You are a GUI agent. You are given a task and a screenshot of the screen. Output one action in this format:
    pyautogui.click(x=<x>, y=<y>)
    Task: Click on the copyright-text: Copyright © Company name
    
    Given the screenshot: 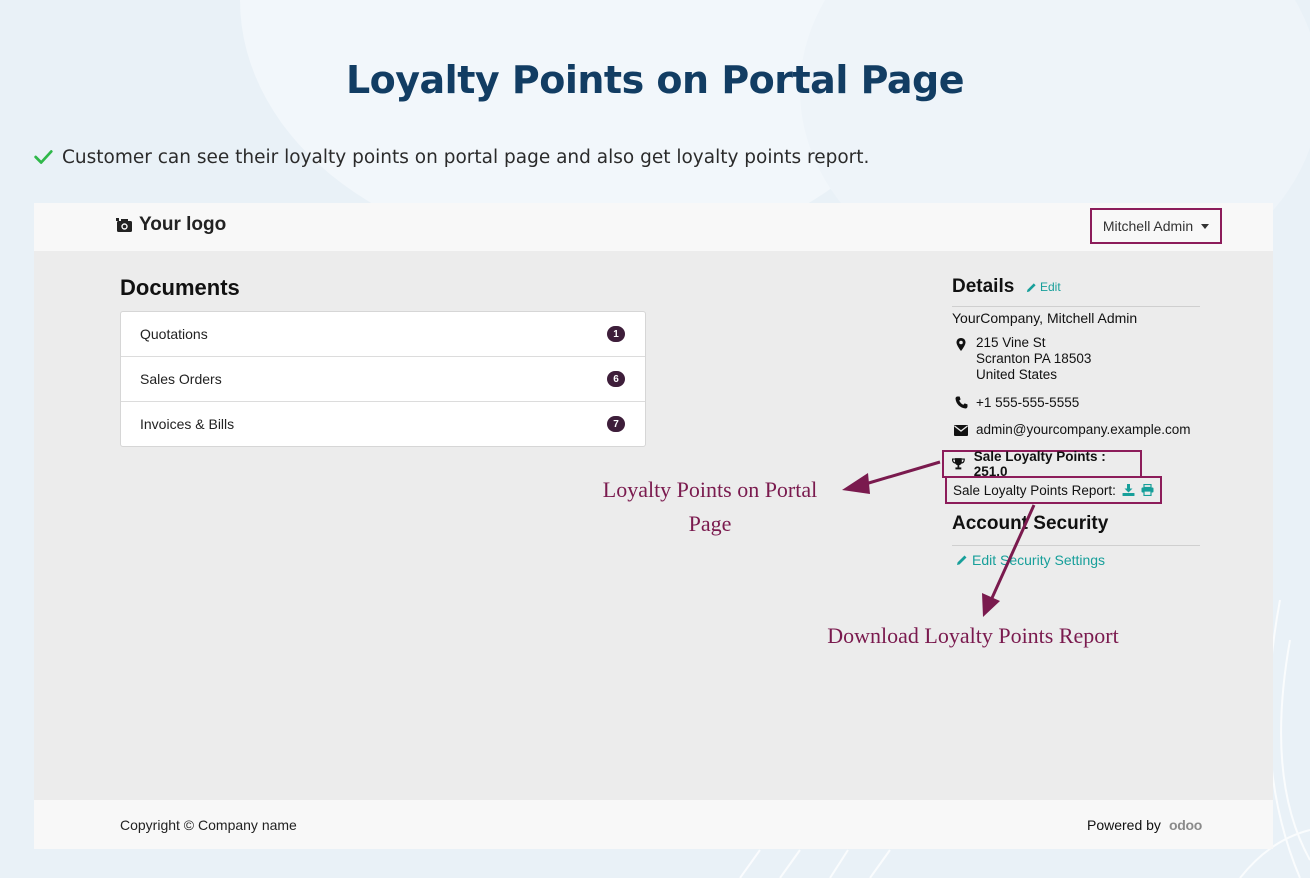 What is the action you would take?
    pyautogui.click(x=208, y=825)
    